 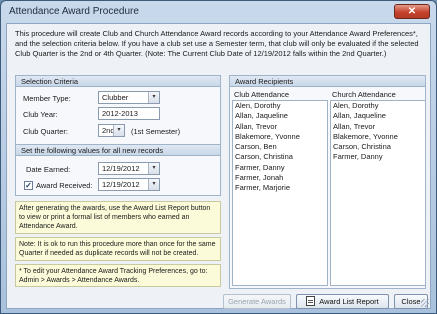 What do you see at coordinates (118, 81) in the screenshot?
I see `selection-criteria-title: Selection Criteria` at bounding box center [118, 81].